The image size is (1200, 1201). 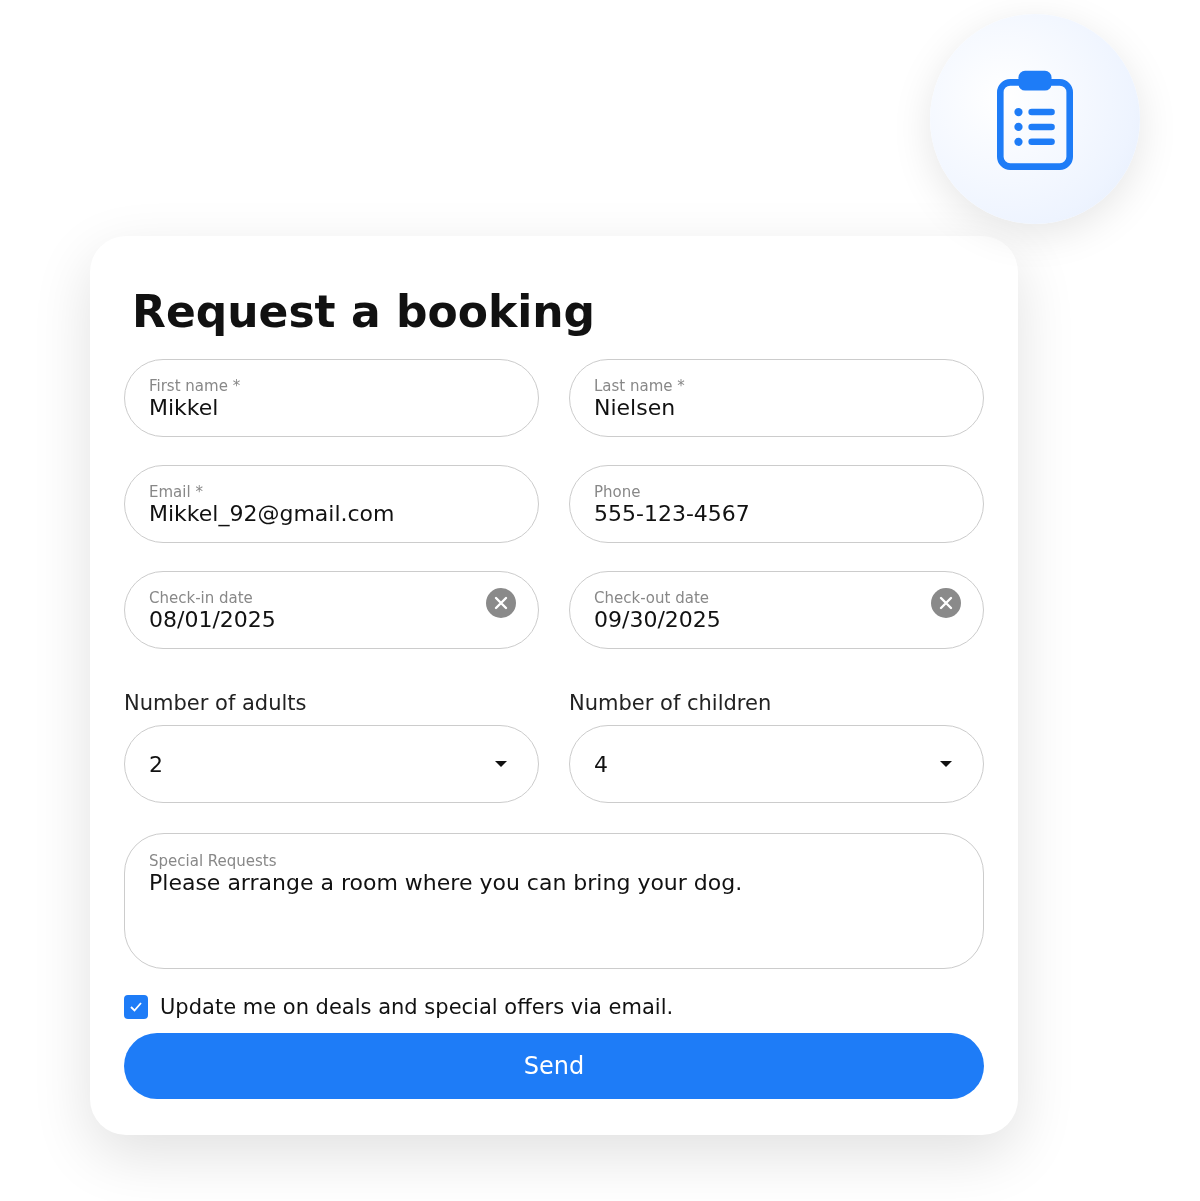 I want to click on text-area: Special Requests Please arrange a room where you can bring your dog., so click(x=554, y=901).